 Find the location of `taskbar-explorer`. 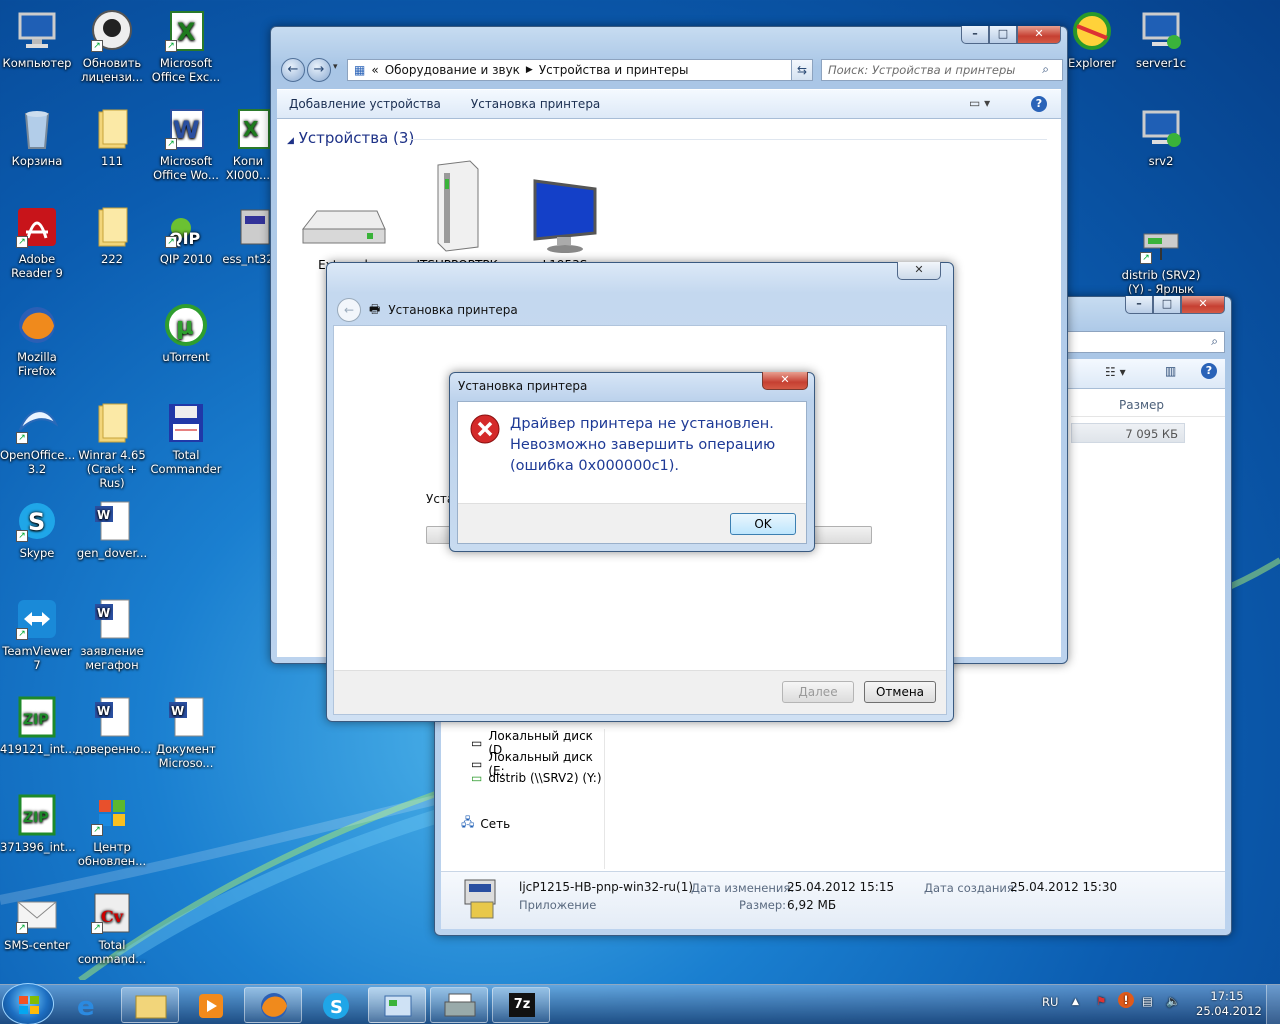

taskbar-explorer is located at coordinates (150, 1005).